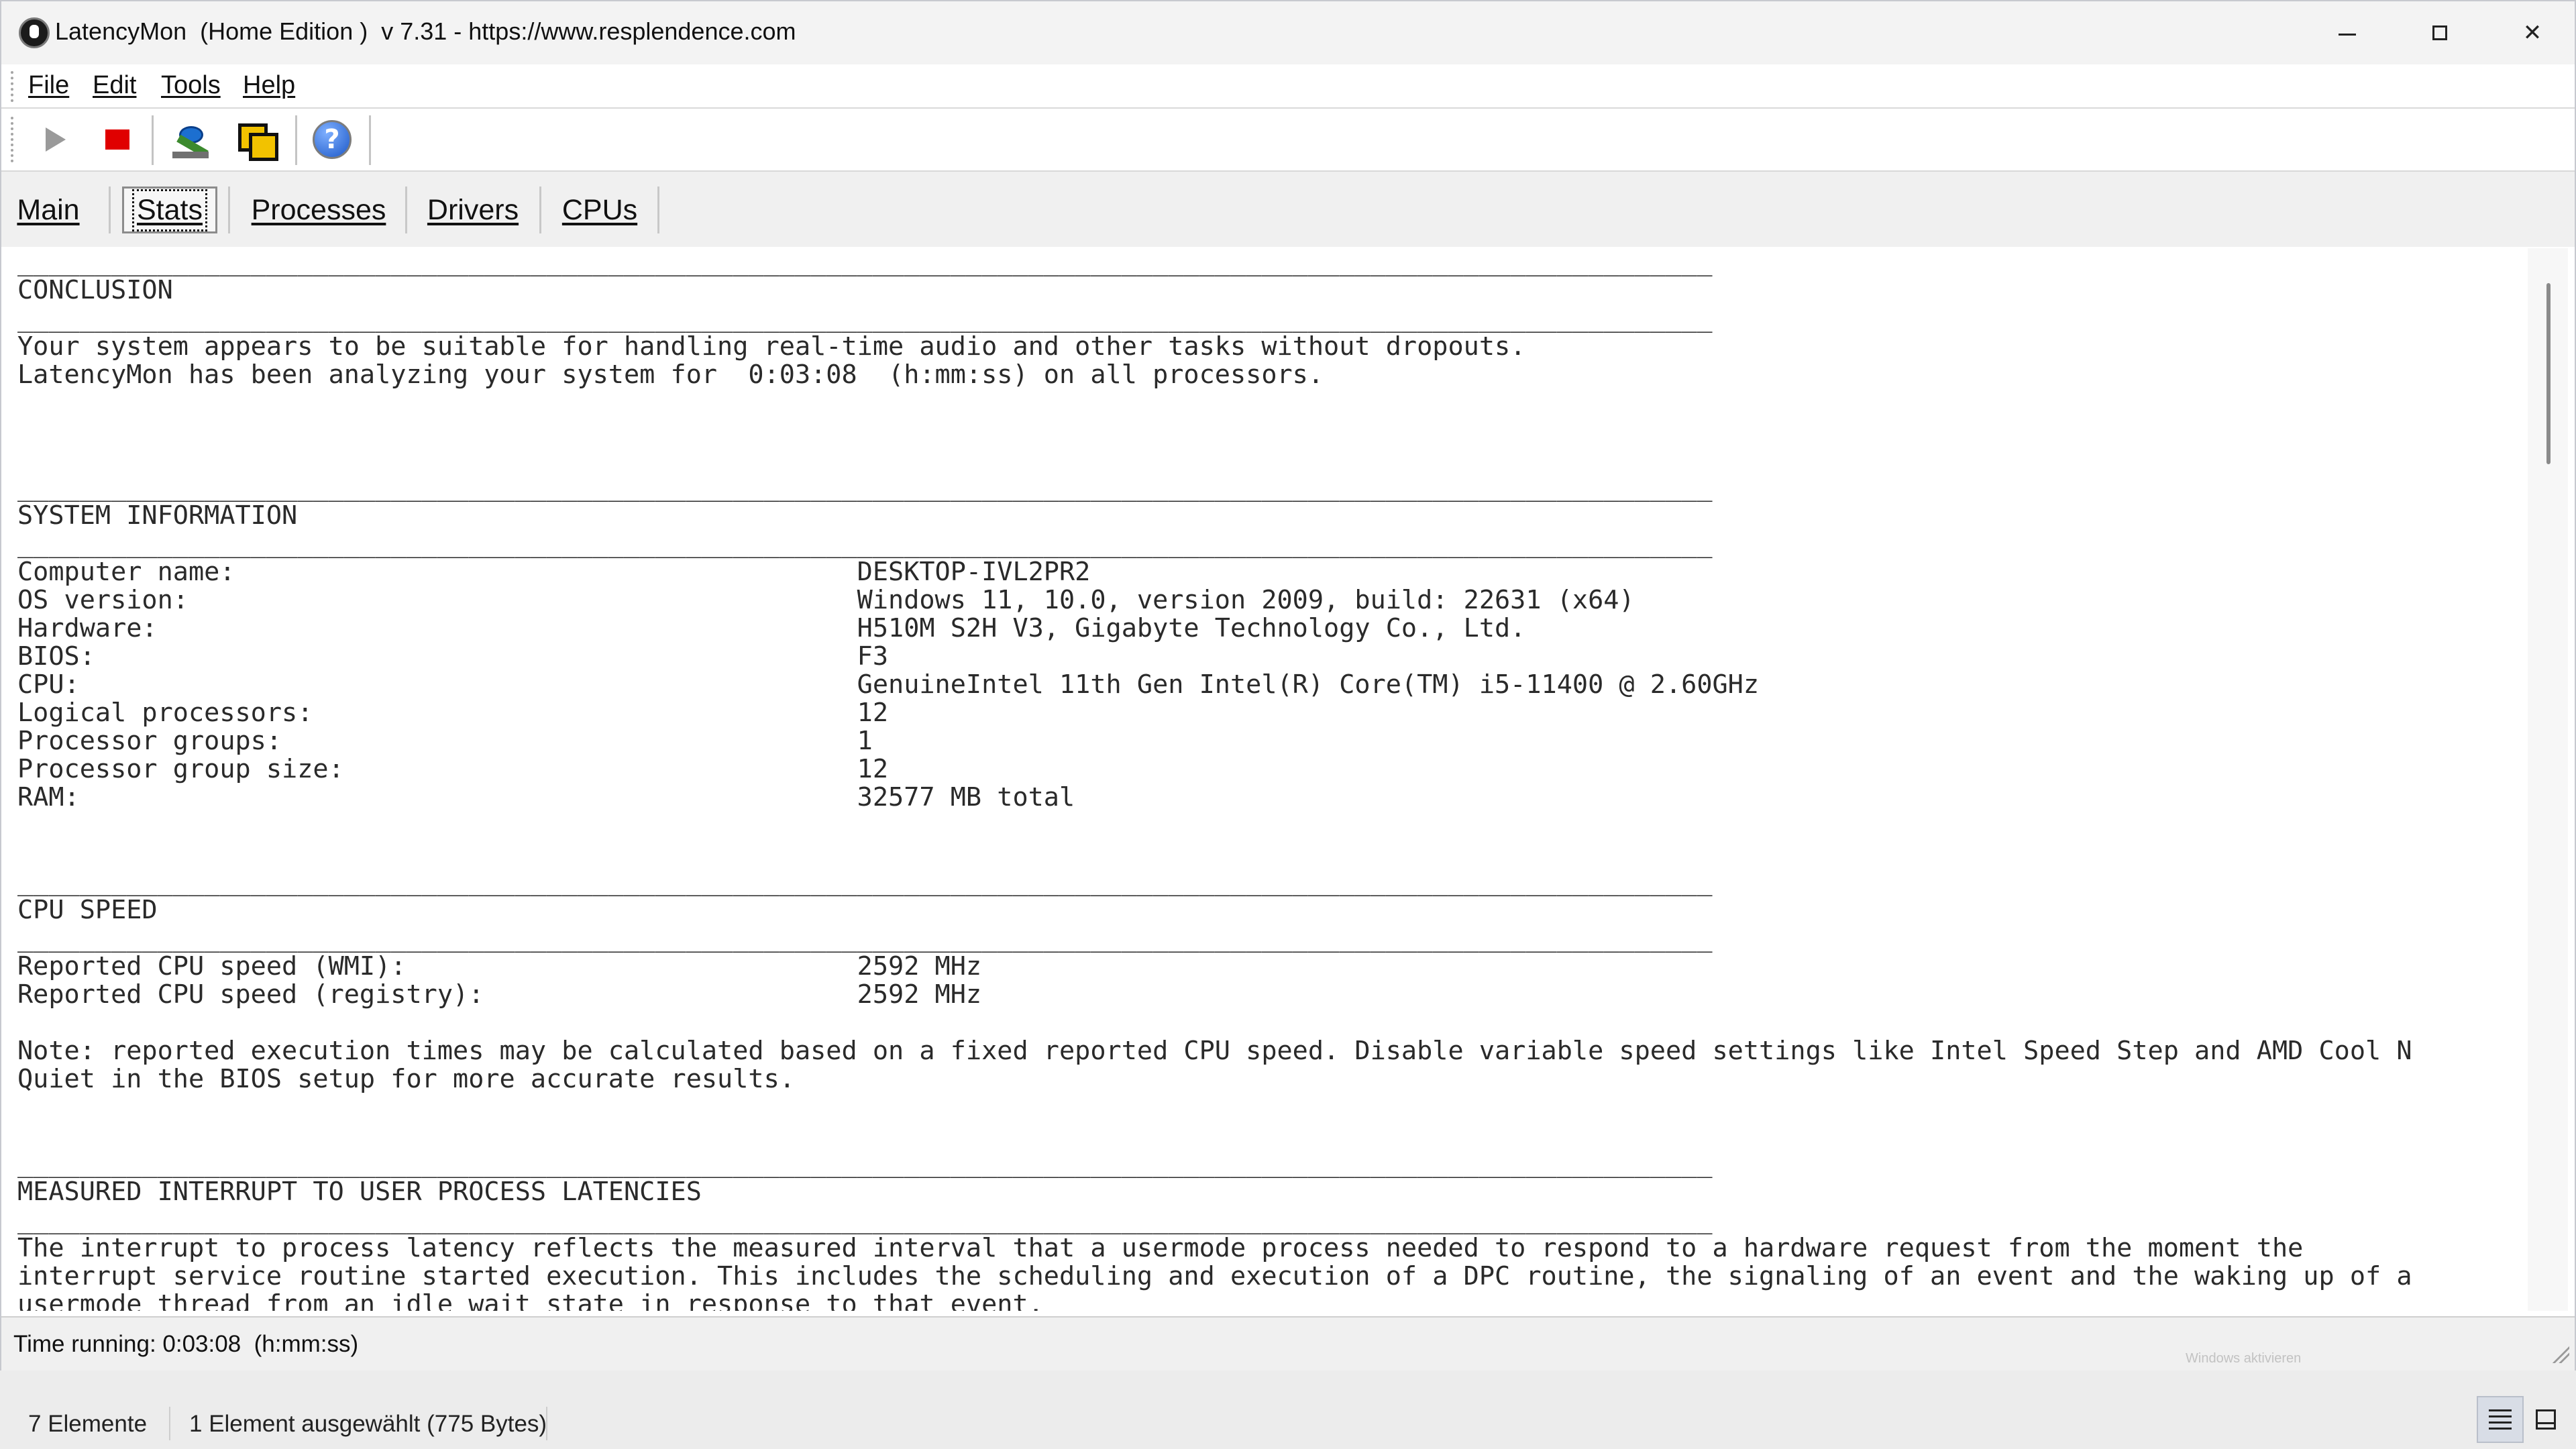  What do you see at coordinates (269, 85) in the screenshot?
I see `menu-help: Help` at bounding box center [269, 85].